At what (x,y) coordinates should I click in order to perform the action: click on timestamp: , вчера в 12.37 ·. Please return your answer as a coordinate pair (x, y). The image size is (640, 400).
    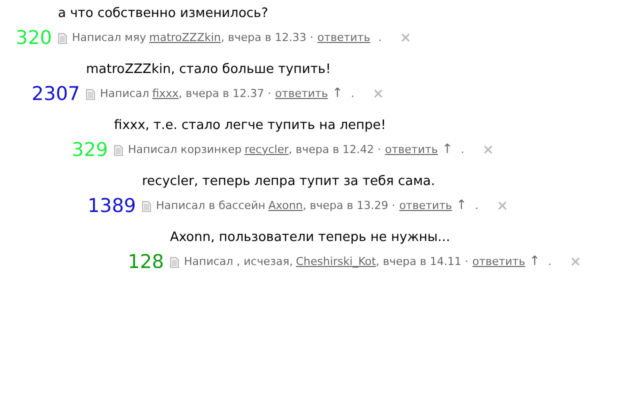
    Looking at the image, I should click on (225, 94).